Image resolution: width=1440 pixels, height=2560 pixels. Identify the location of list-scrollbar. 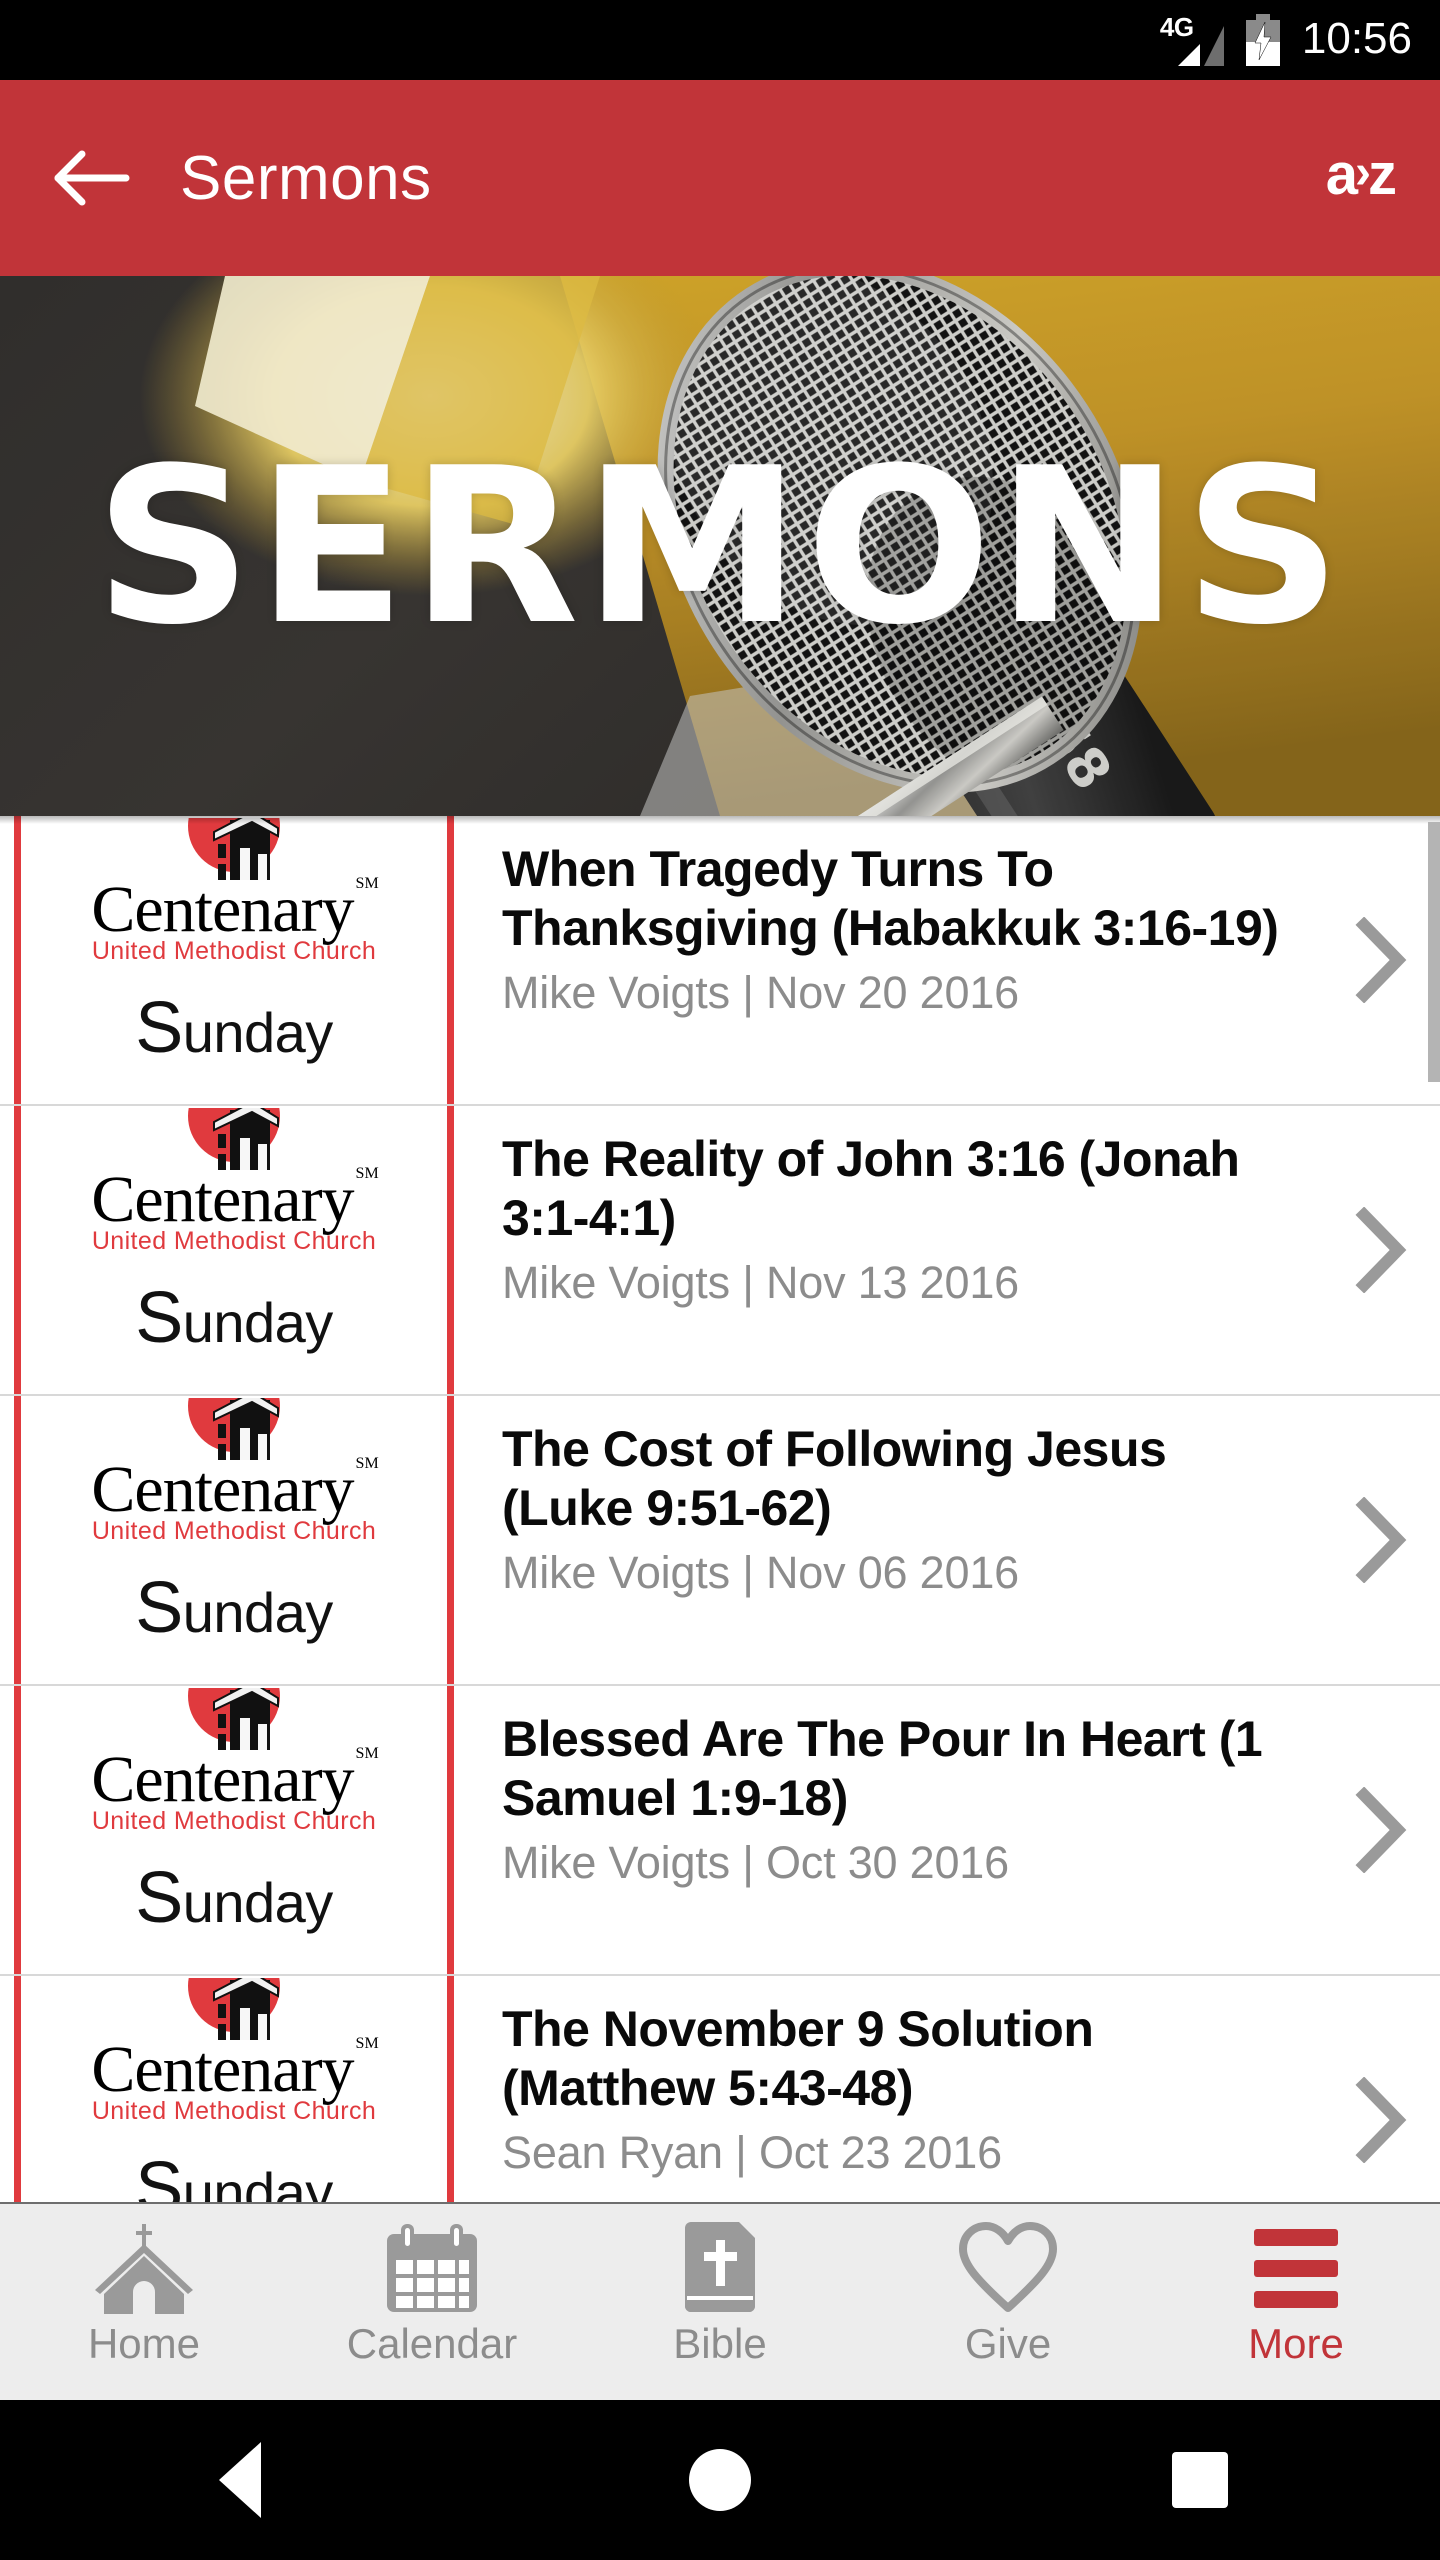
(1434, 952).